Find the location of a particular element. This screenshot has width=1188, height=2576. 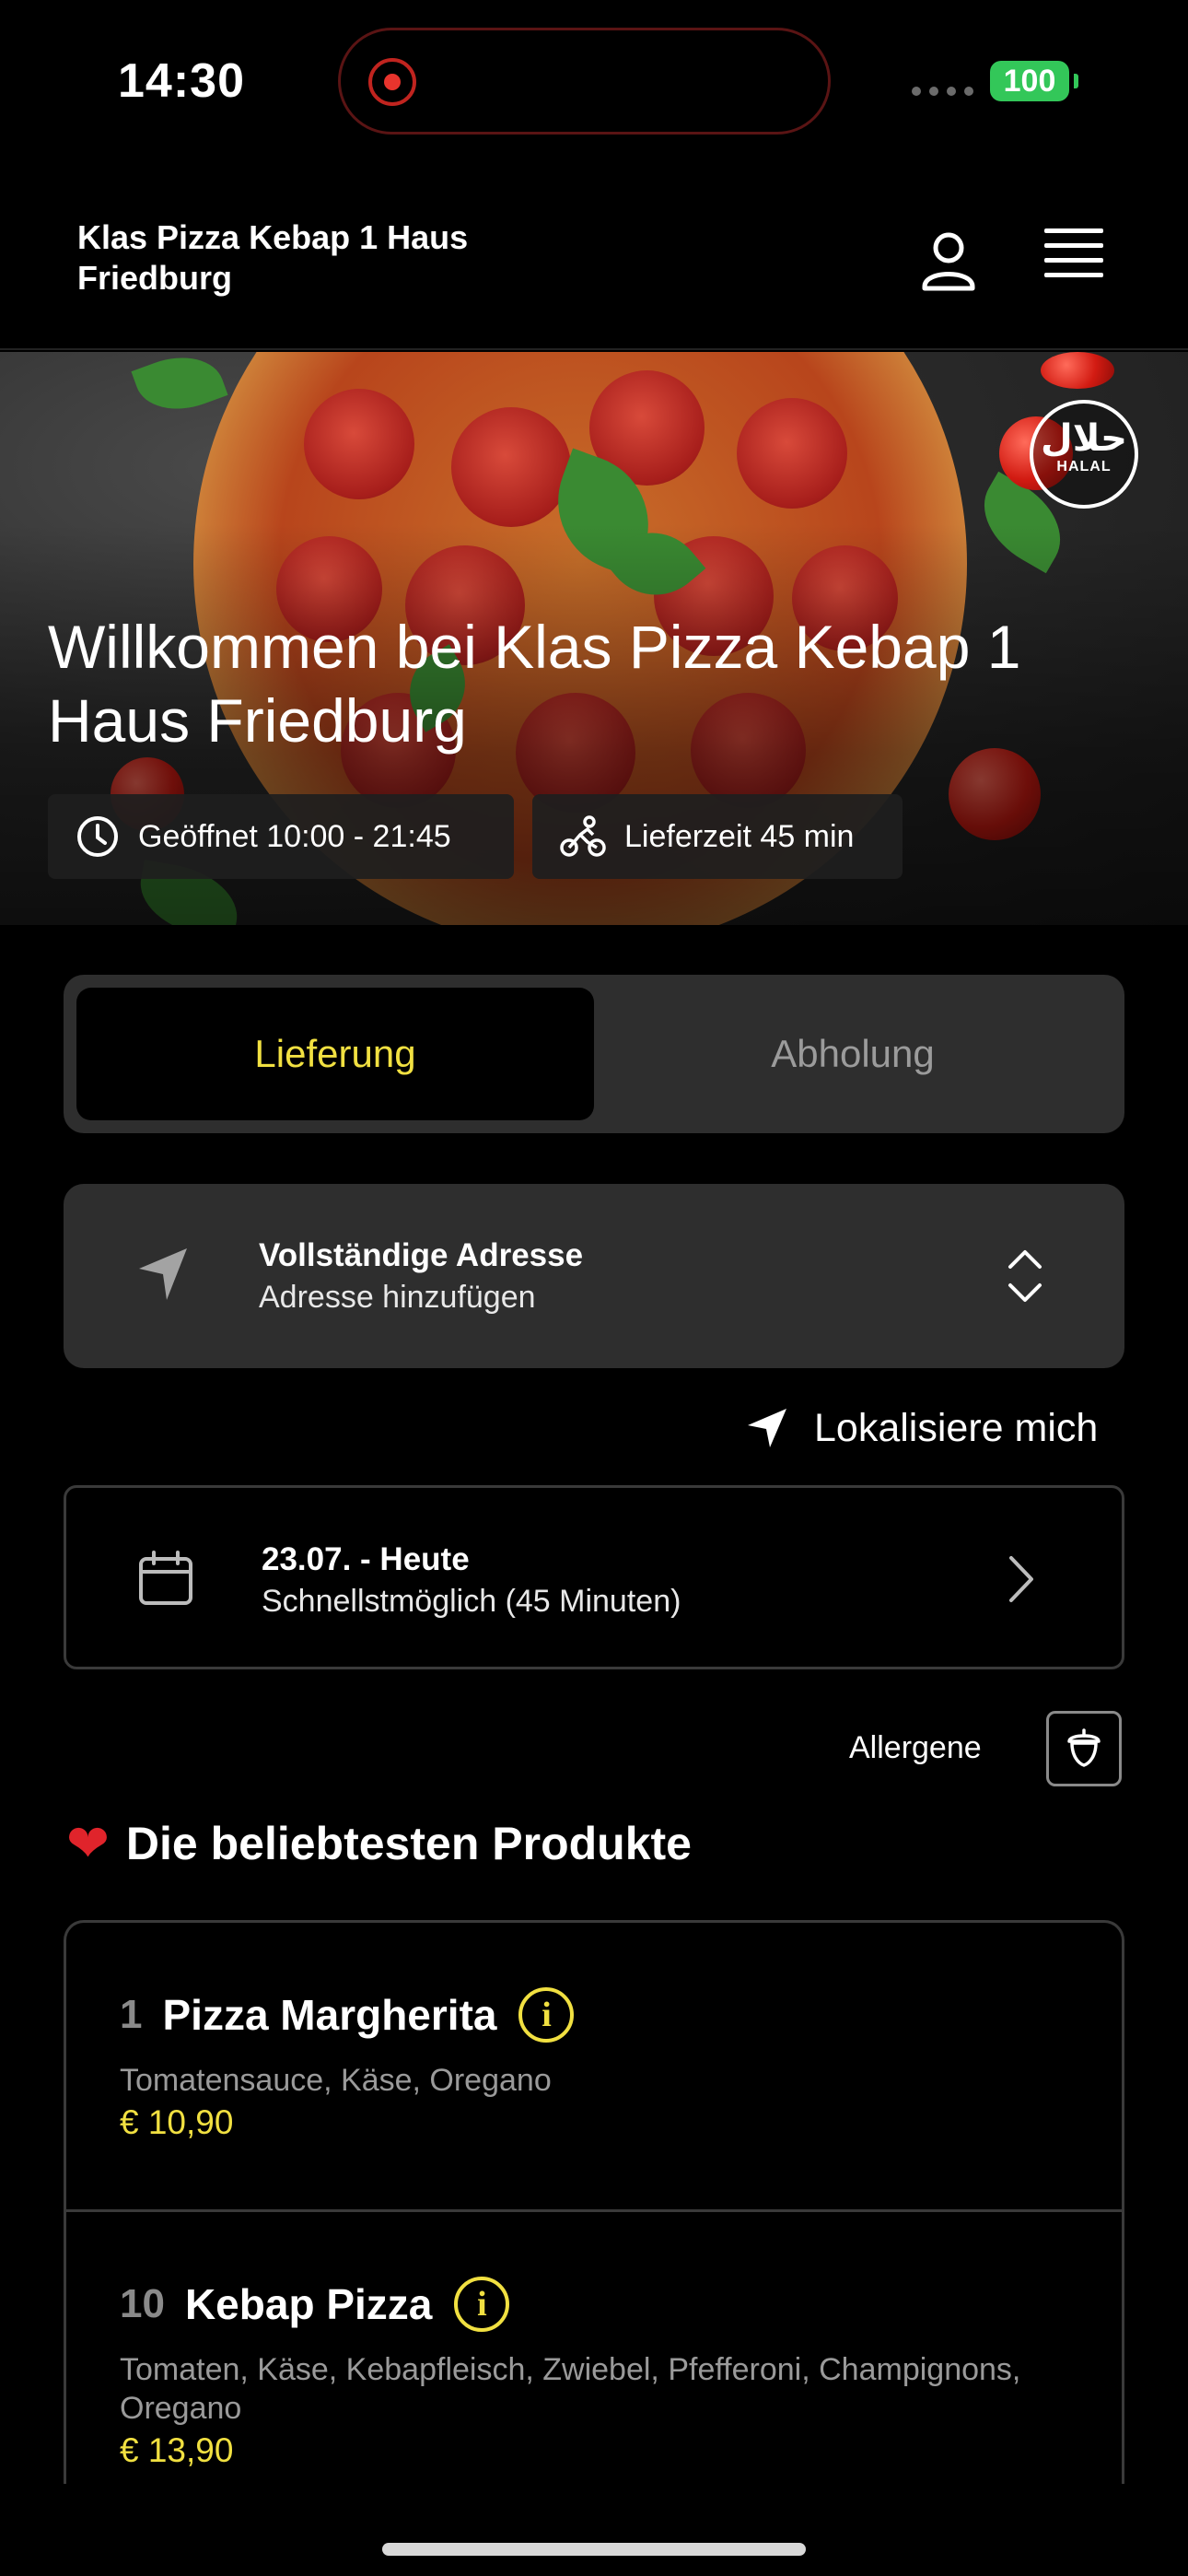

product-name: Pizza Margherita is located at coordinates (329, 2015).